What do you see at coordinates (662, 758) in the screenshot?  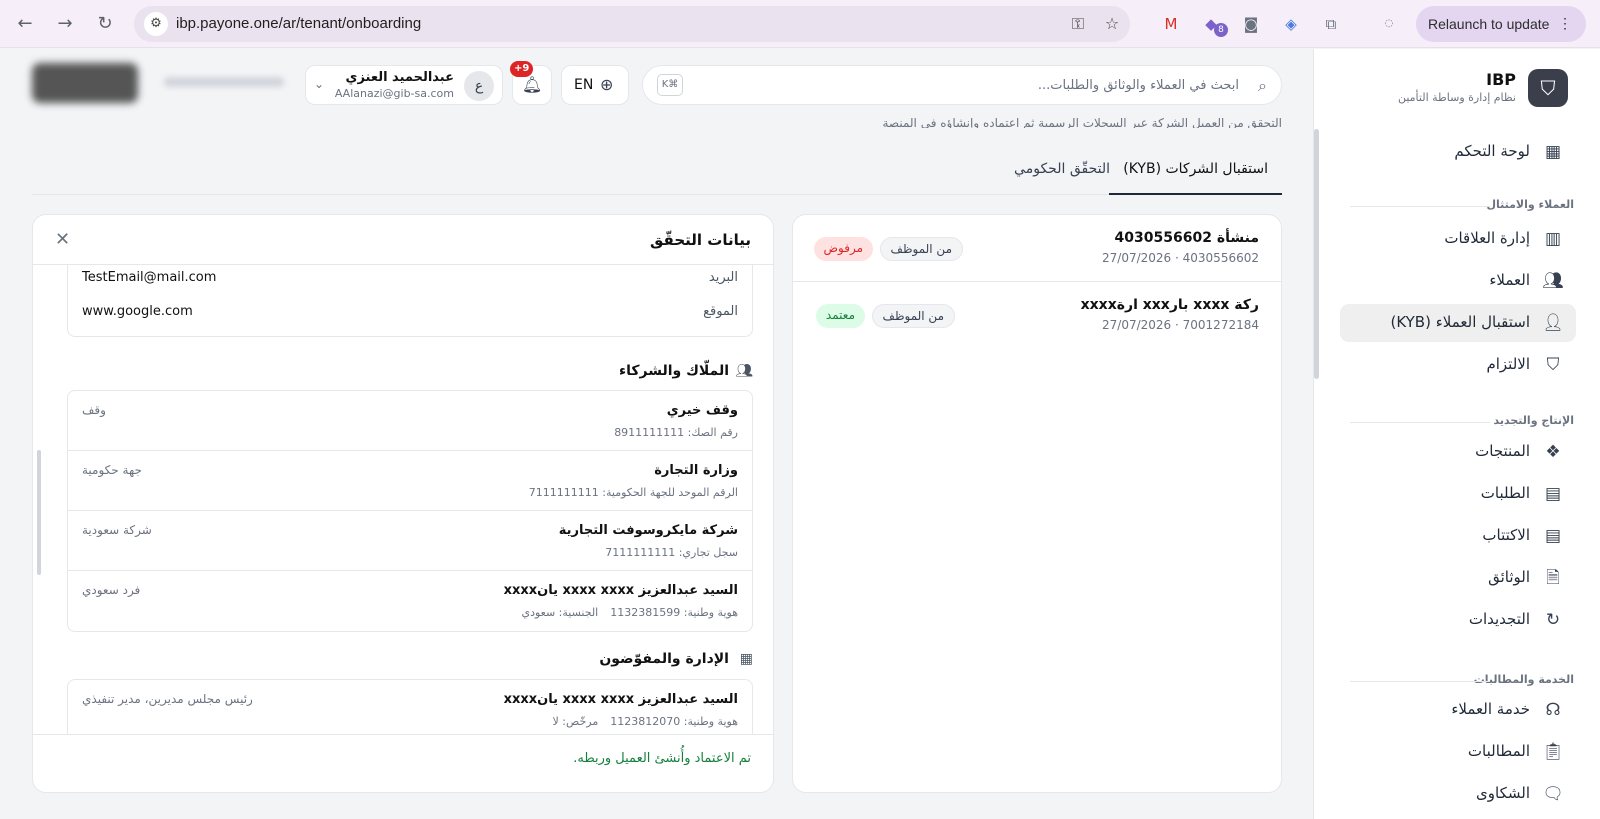 I see `approval-message: تم الاعتماد وأُنشئ العميل وربطه.` at bounding box center [662, 758].